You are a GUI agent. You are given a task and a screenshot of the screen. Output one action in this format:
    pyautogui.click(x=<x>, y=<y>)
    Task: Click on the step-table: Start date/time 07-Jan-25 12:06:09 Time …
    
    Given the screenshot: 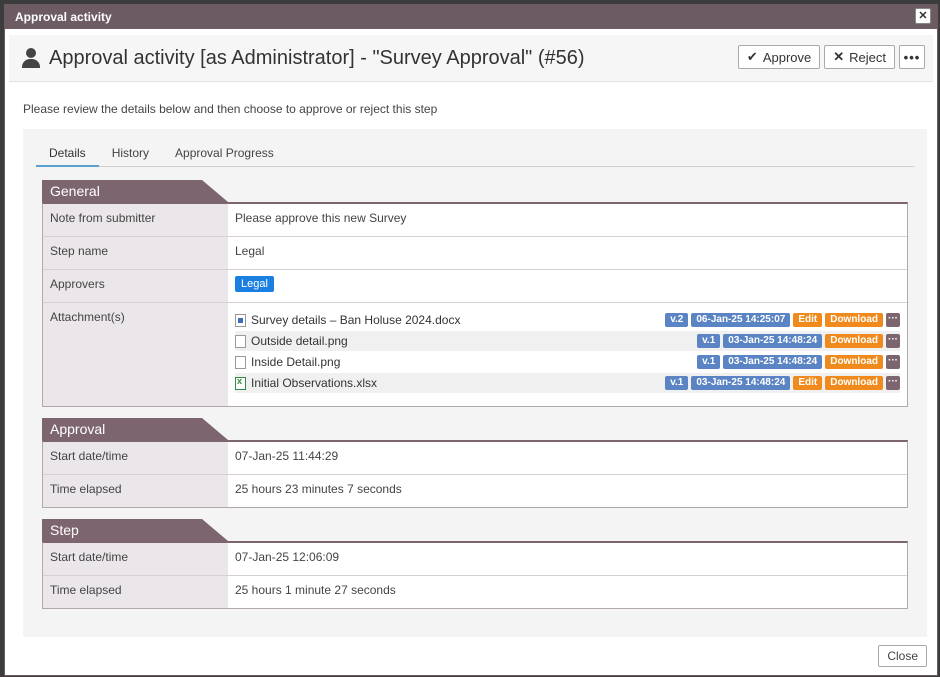 What is the action you would take?
    pyautogui.click(x=475, y=575)
    